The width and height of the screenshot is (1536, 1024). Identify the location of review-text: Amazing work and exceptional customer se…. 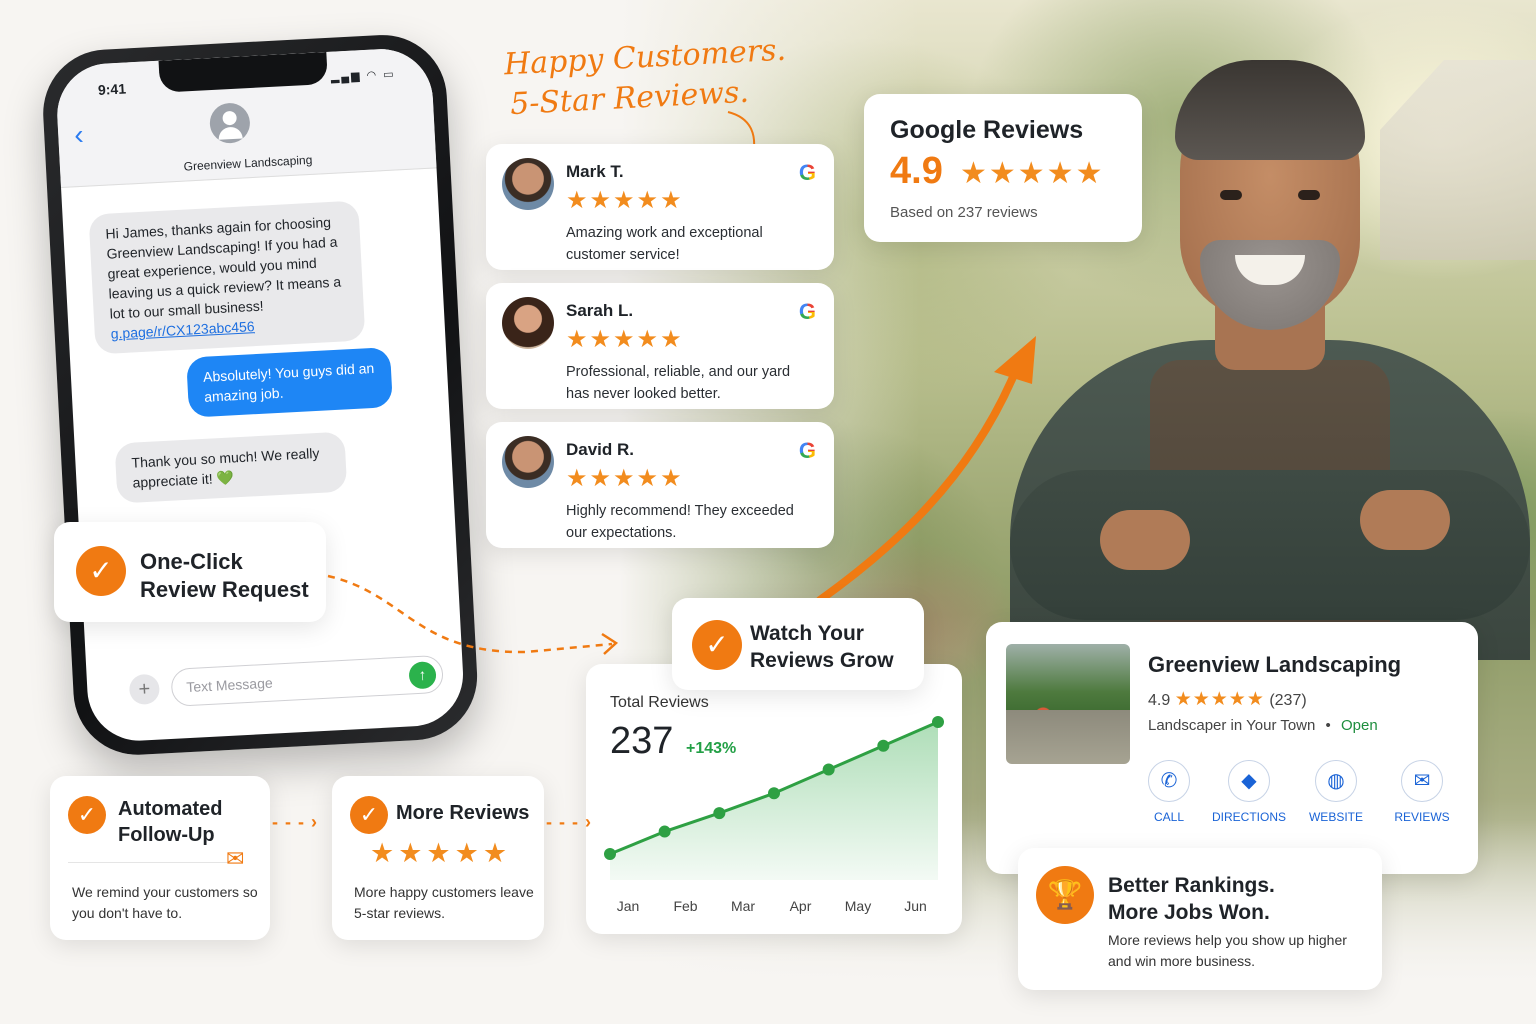
(664, 244).